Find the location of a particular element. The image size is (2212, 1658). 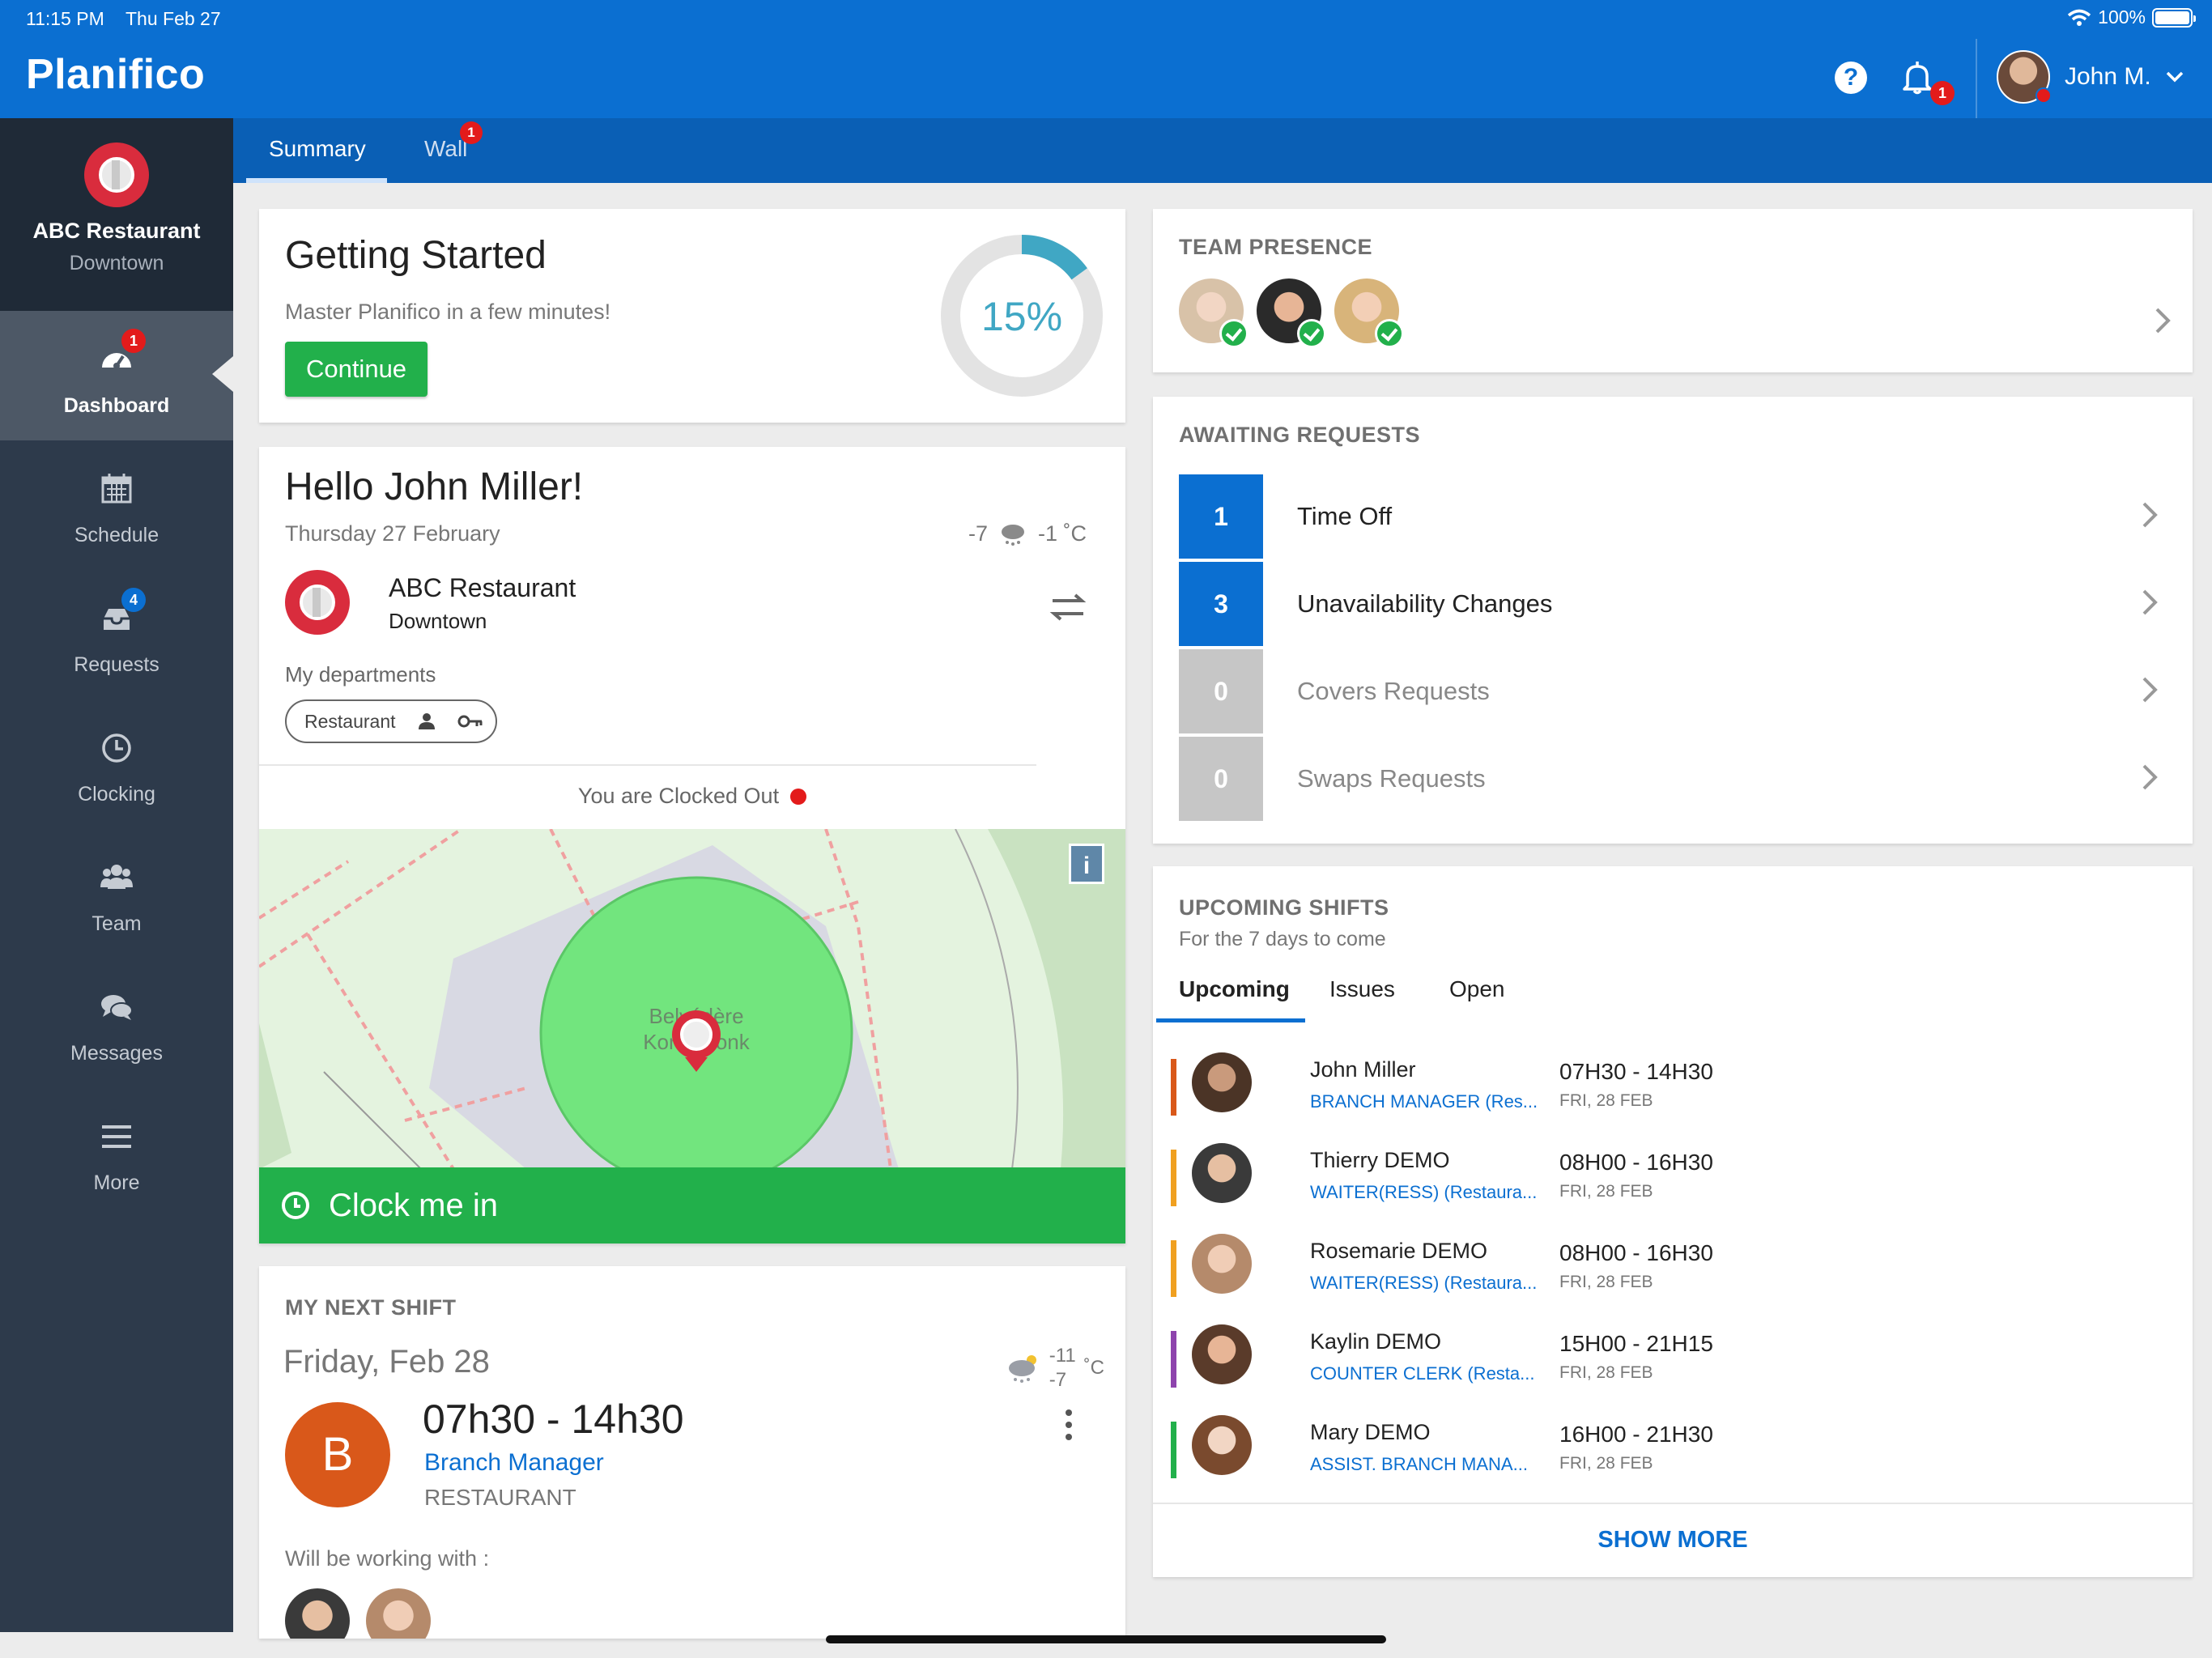

requests-badge: 4 is located at coordinates (134, 600).